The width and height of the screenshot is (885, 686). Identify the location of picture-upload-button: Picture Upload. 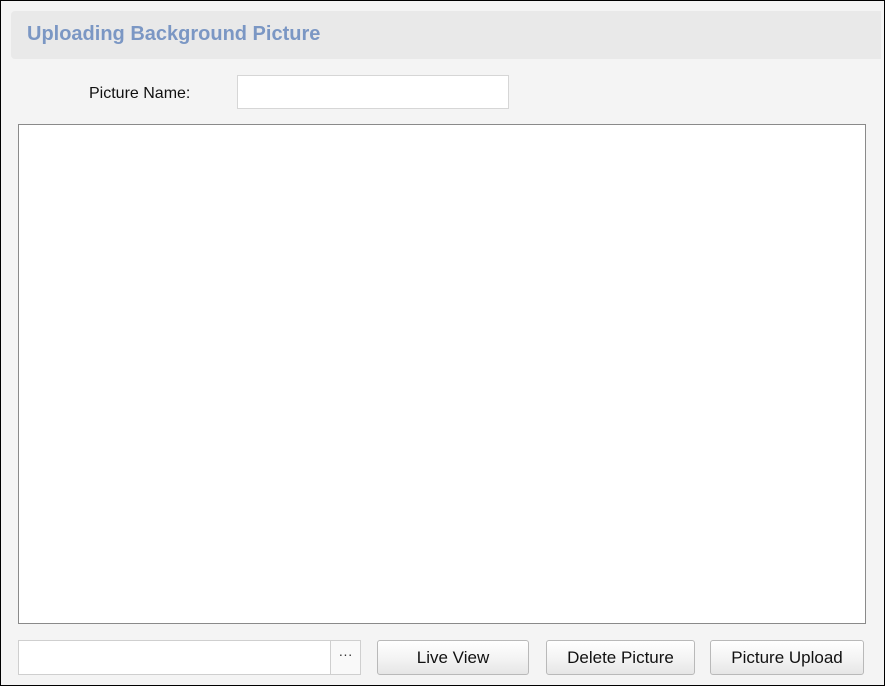
(787, 657).